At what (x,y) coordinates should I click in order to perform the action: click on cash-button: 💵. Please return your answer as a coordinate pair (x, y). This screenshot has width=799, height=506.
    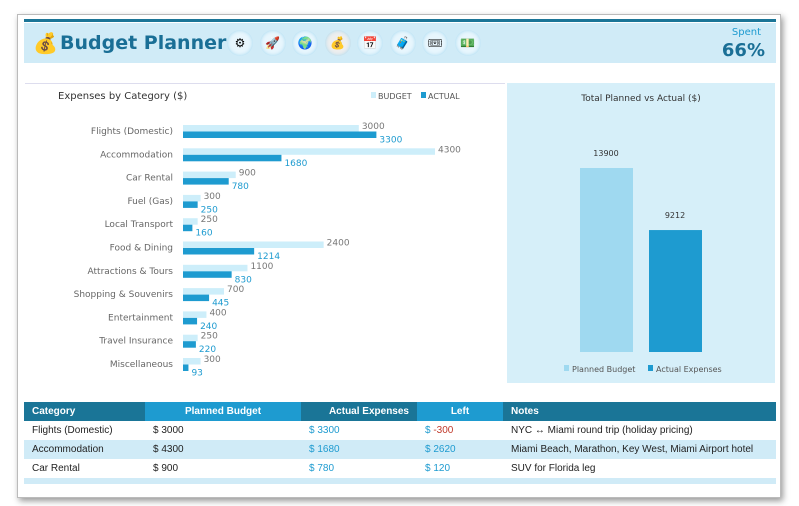
    Looking at the image, I should click on (467, 43).